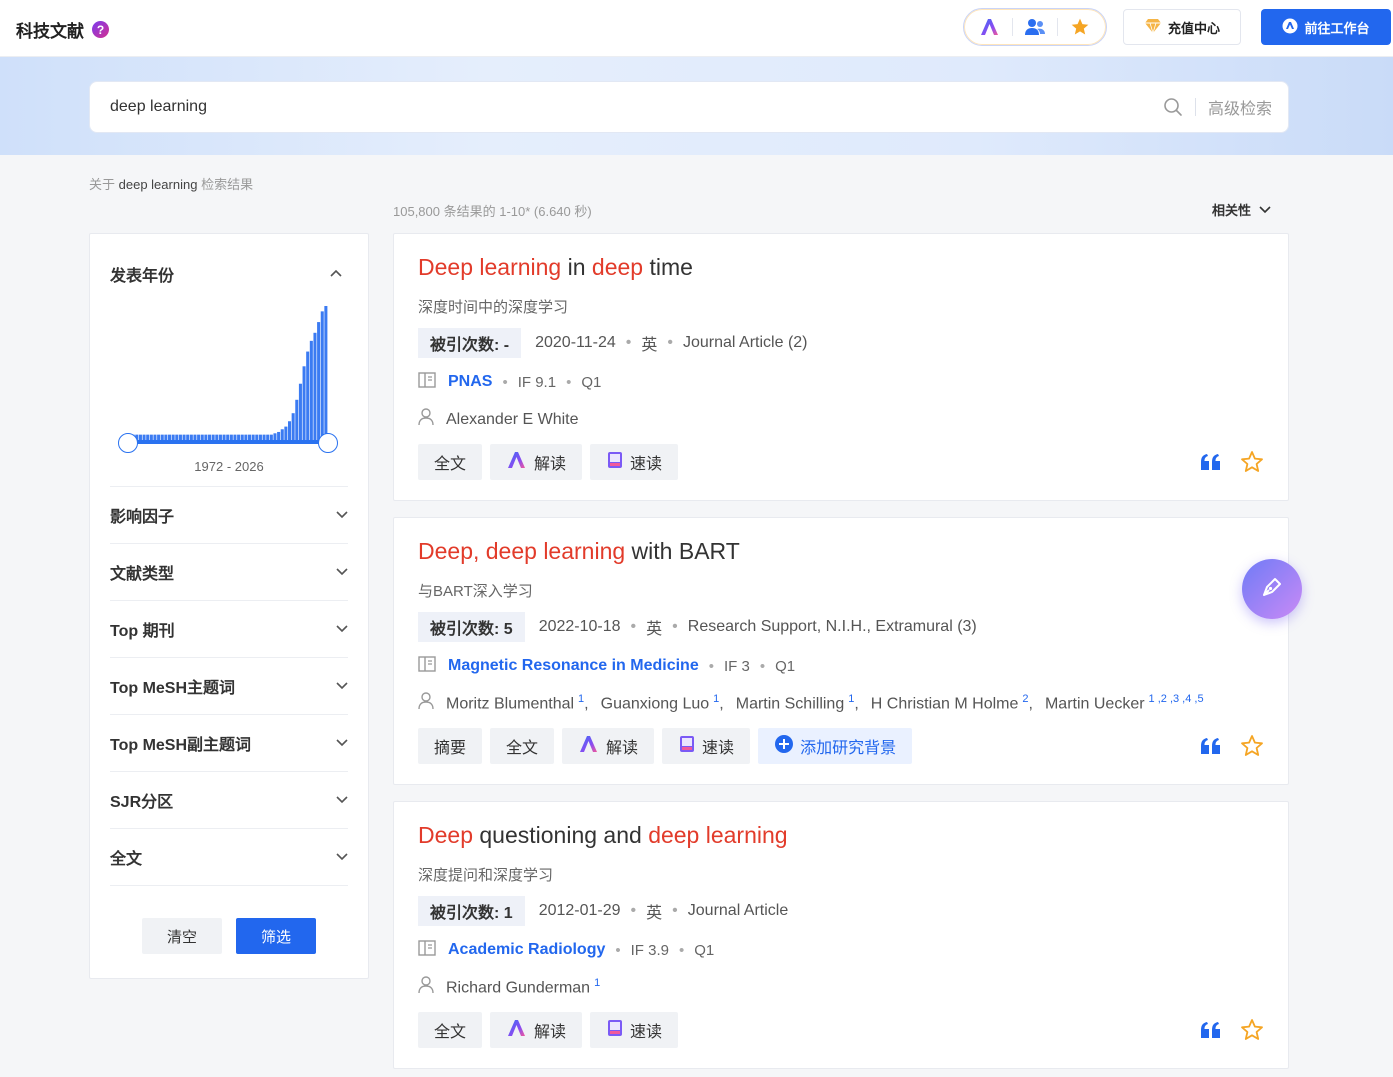 The height and width of the screenshot is (1077, 1393). I want to click on pub-date: 2020-11-24, so click(575, 342).